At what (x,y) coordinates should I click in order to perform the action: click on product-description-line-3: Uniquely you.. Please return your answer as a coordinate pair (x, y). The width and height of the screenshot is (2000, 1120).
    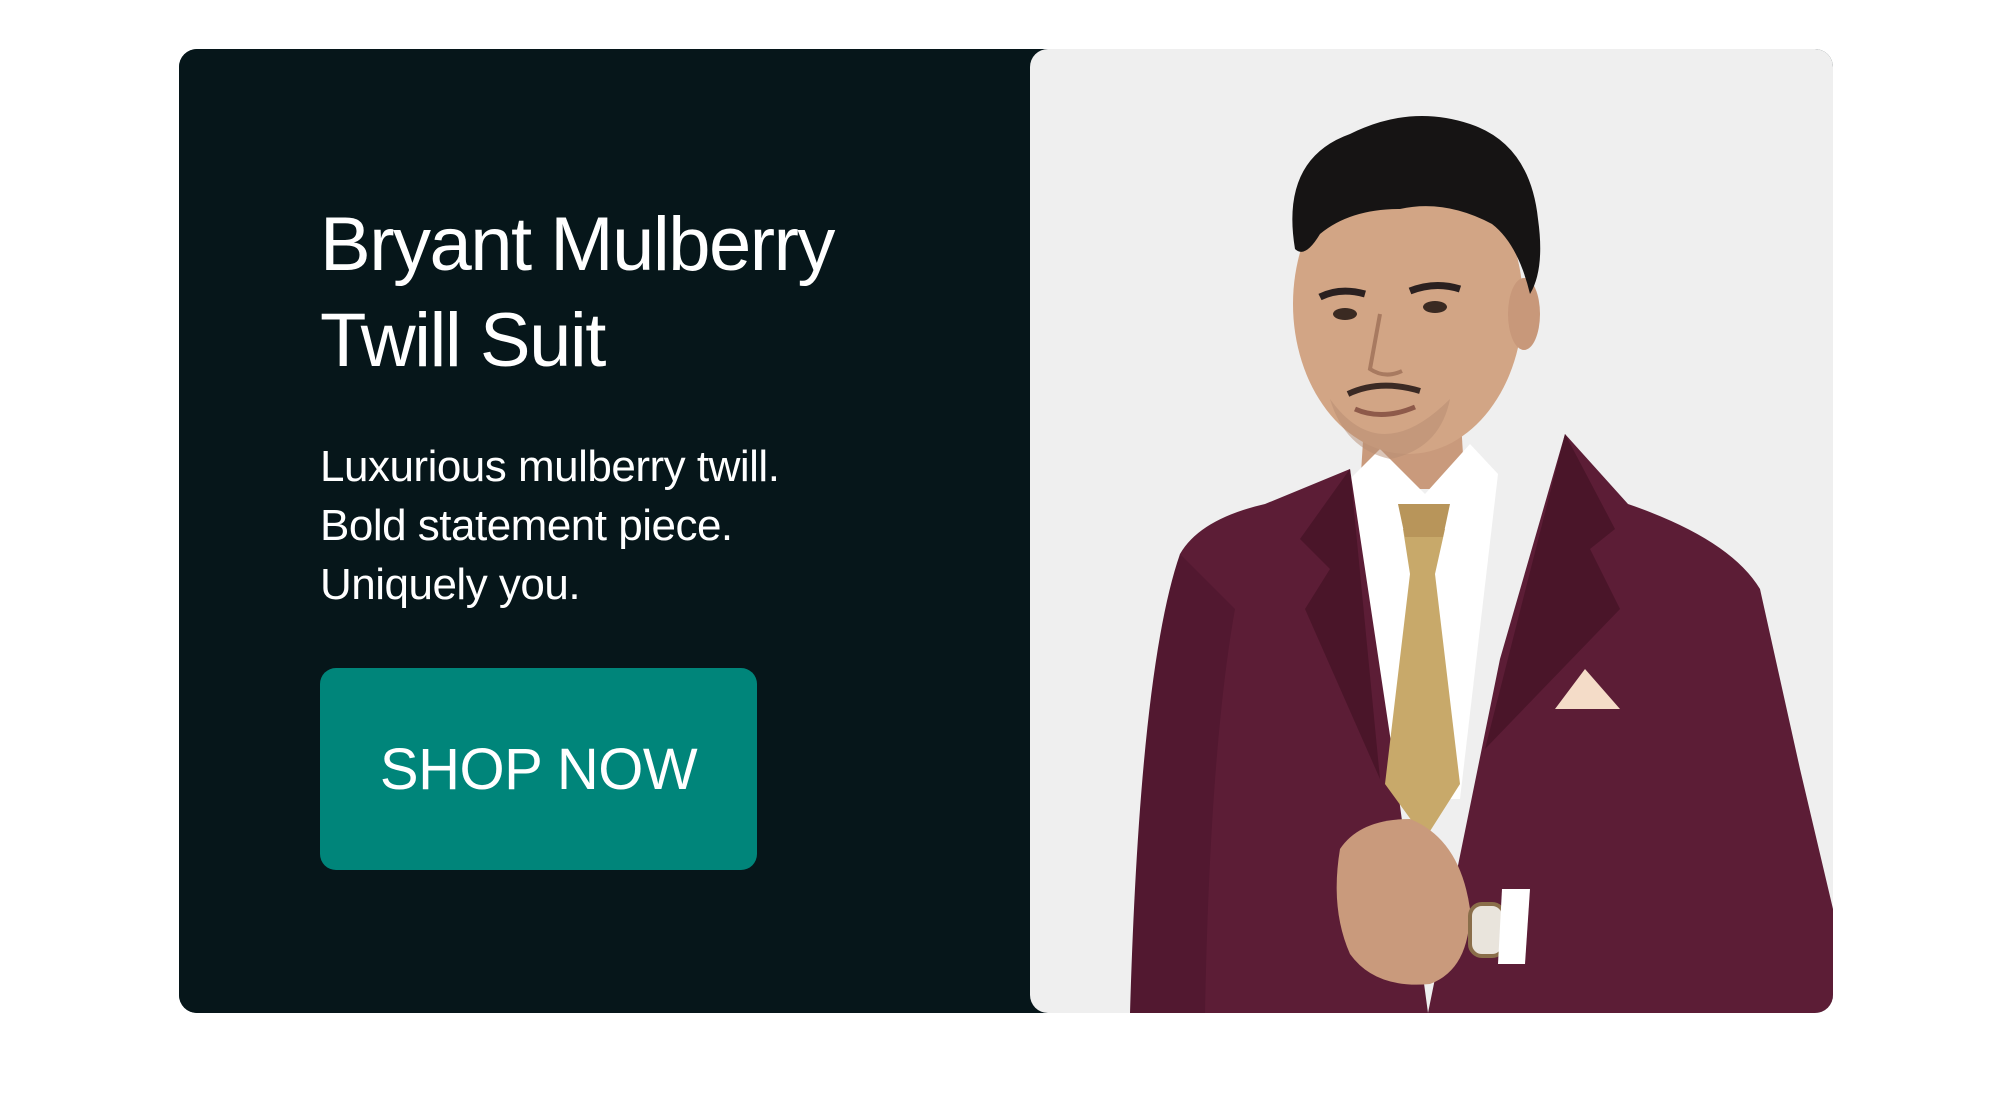
    Looking at the image, I should click on (450, 584).